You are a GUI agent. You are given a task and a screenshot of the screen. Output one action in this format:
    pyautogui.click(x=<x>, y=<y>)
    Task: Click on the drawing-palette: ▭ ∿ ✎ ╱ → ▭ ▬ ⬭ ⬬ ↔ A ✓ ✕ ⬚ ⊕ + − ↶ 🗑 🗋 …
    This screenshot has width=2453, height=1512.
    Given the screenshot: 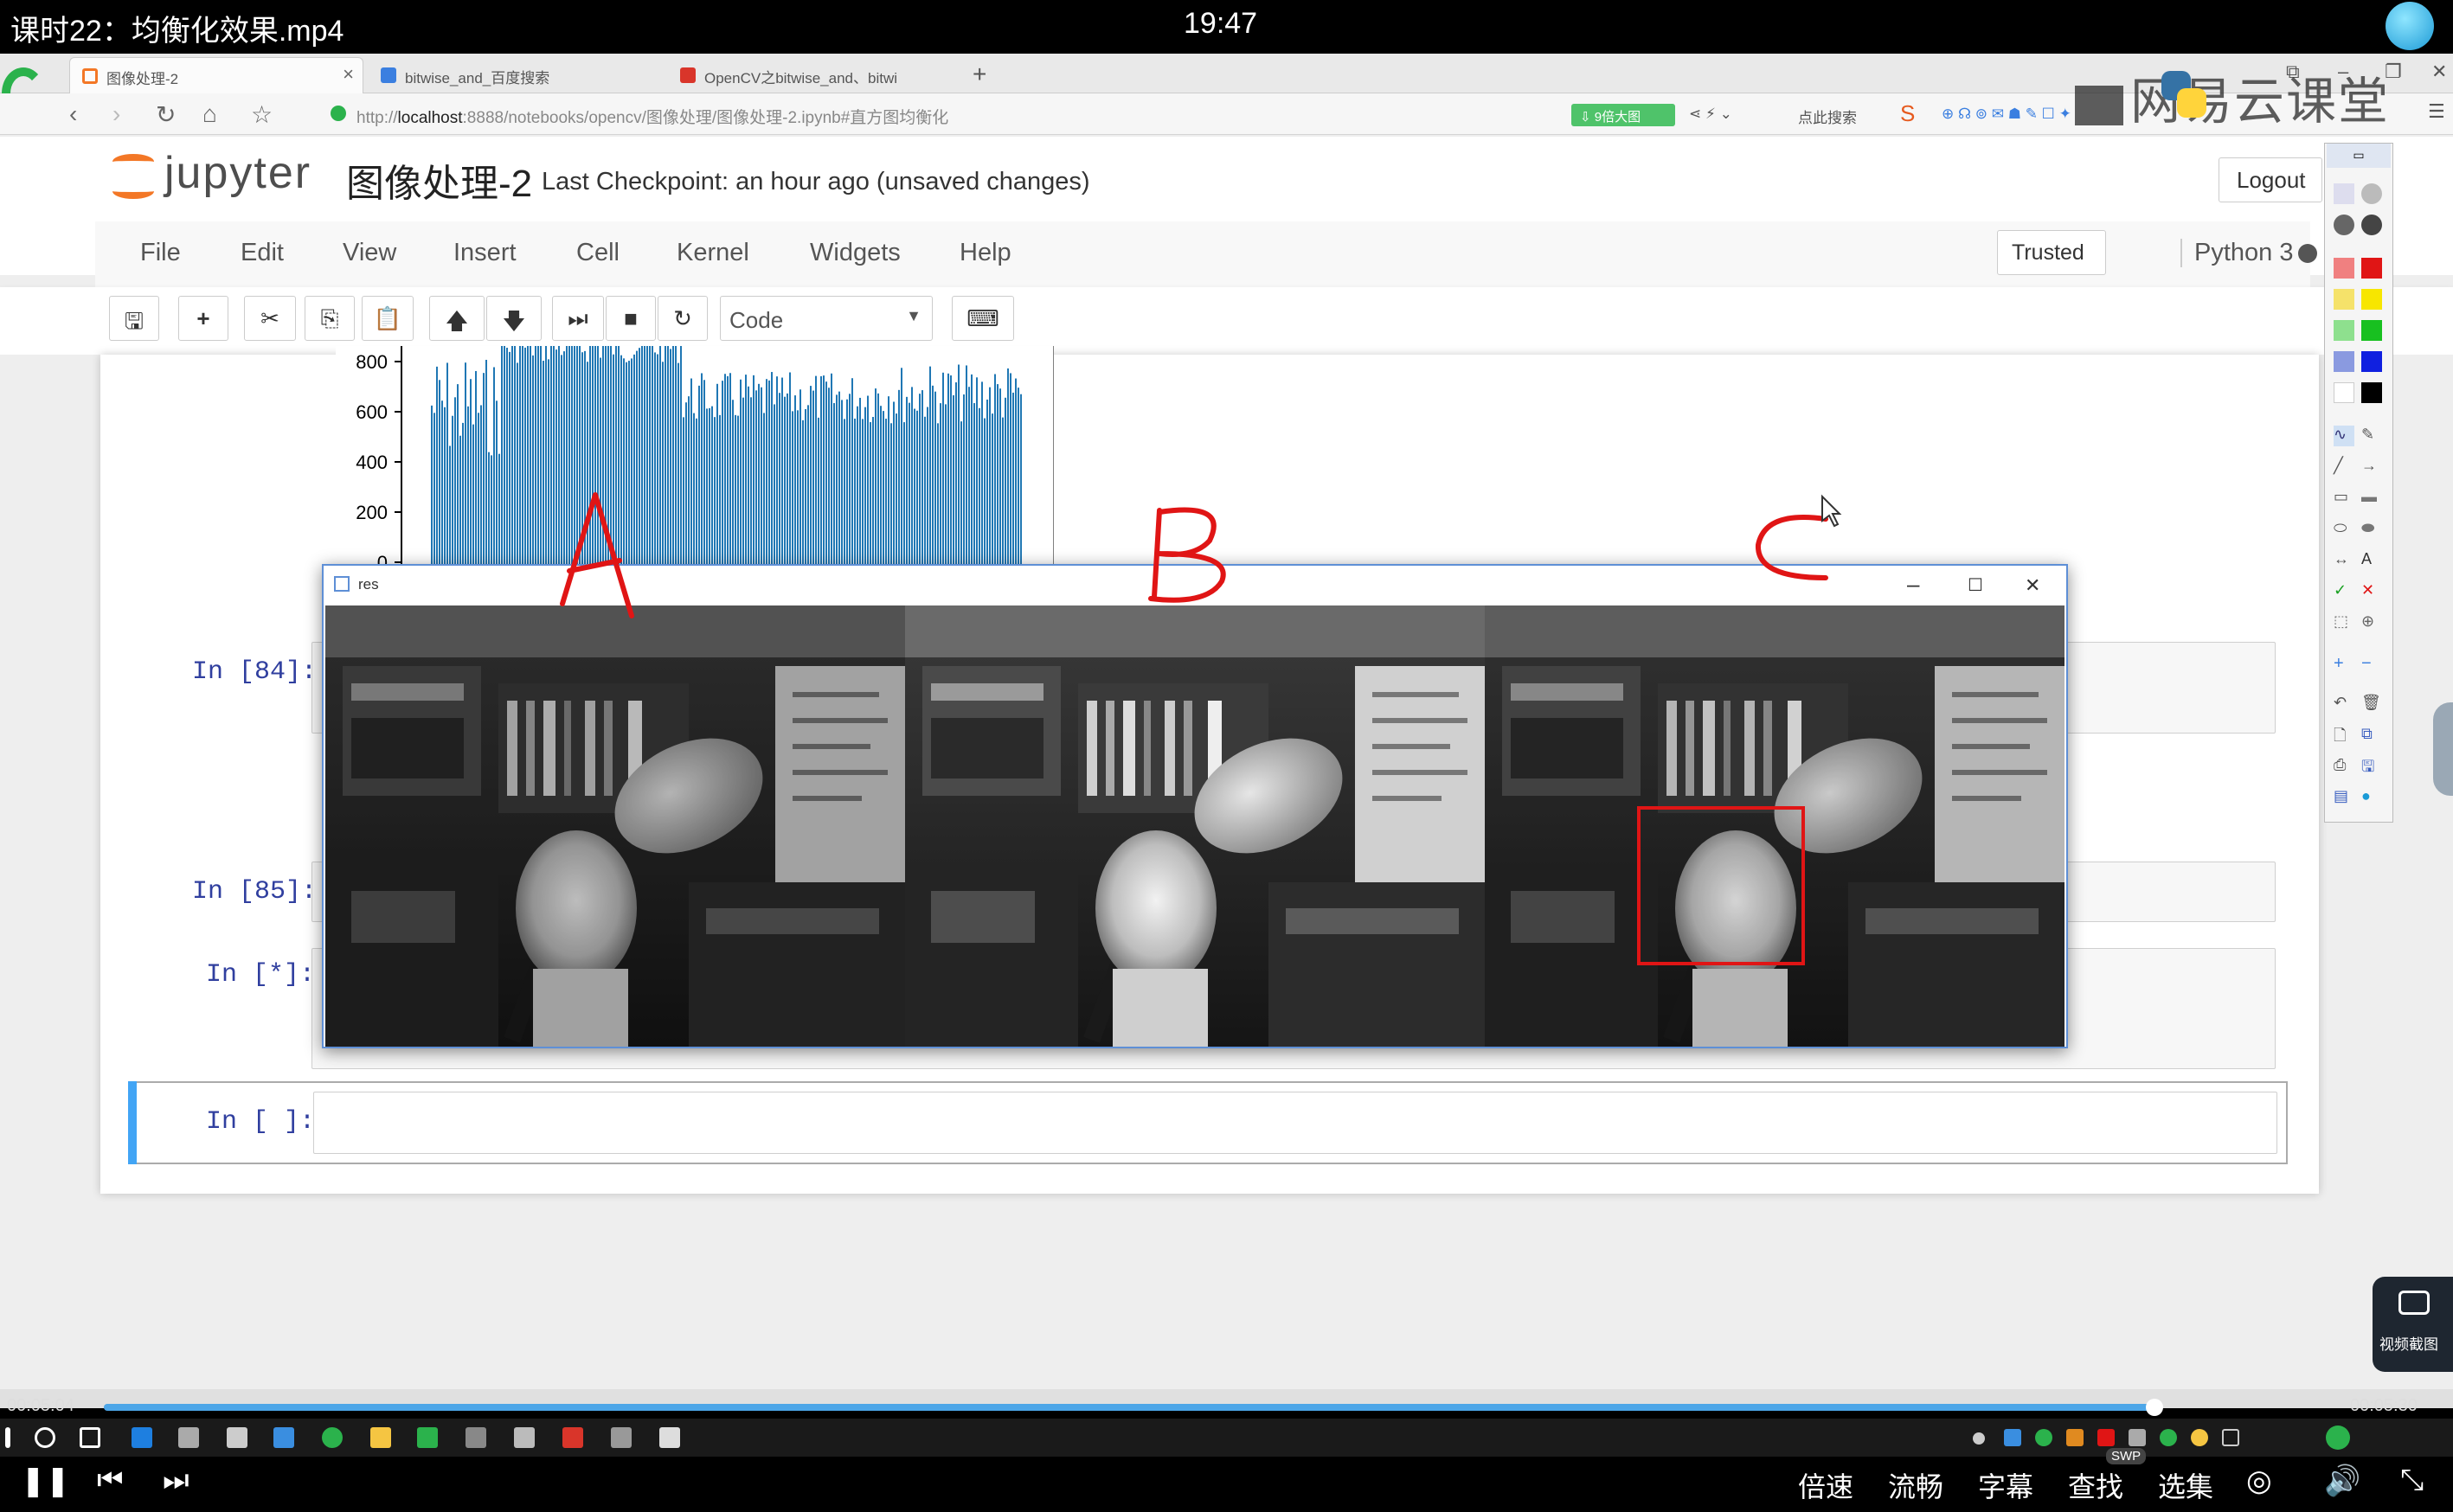 What is the action you would take?
    pyautogui.click(x=2358, y=483)
    